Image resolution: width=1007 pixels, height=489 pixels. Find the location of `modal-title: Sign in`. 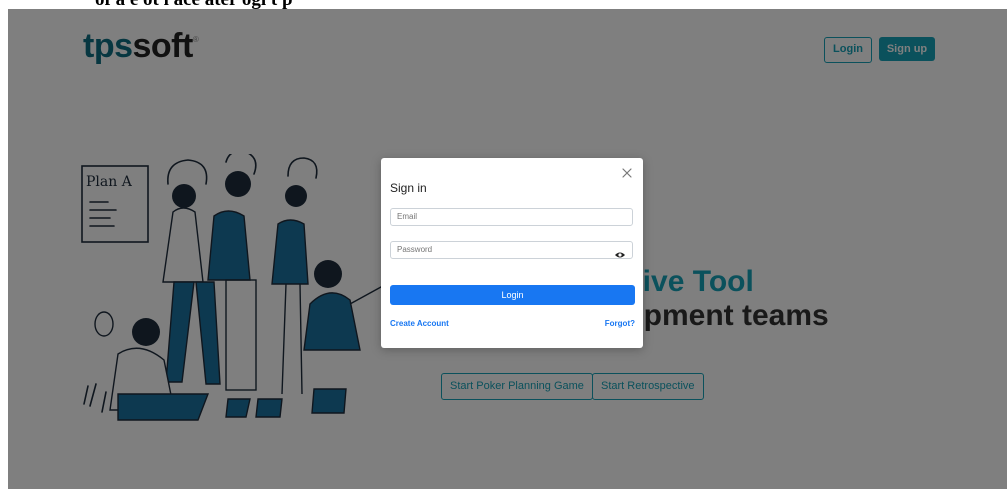

modal-title: Sign in is located at coordinates (408, 188).